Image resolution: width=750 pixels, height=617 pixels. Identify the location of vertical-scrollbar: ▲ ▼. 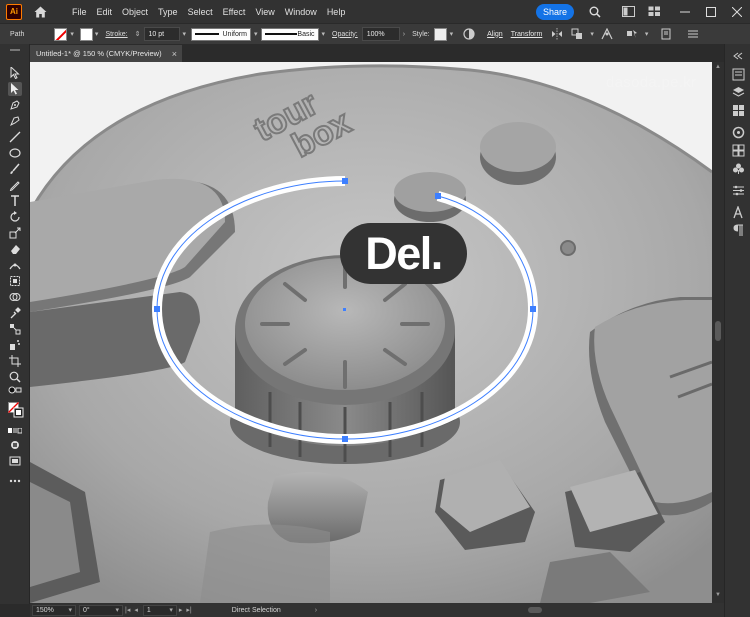
(718, 332).